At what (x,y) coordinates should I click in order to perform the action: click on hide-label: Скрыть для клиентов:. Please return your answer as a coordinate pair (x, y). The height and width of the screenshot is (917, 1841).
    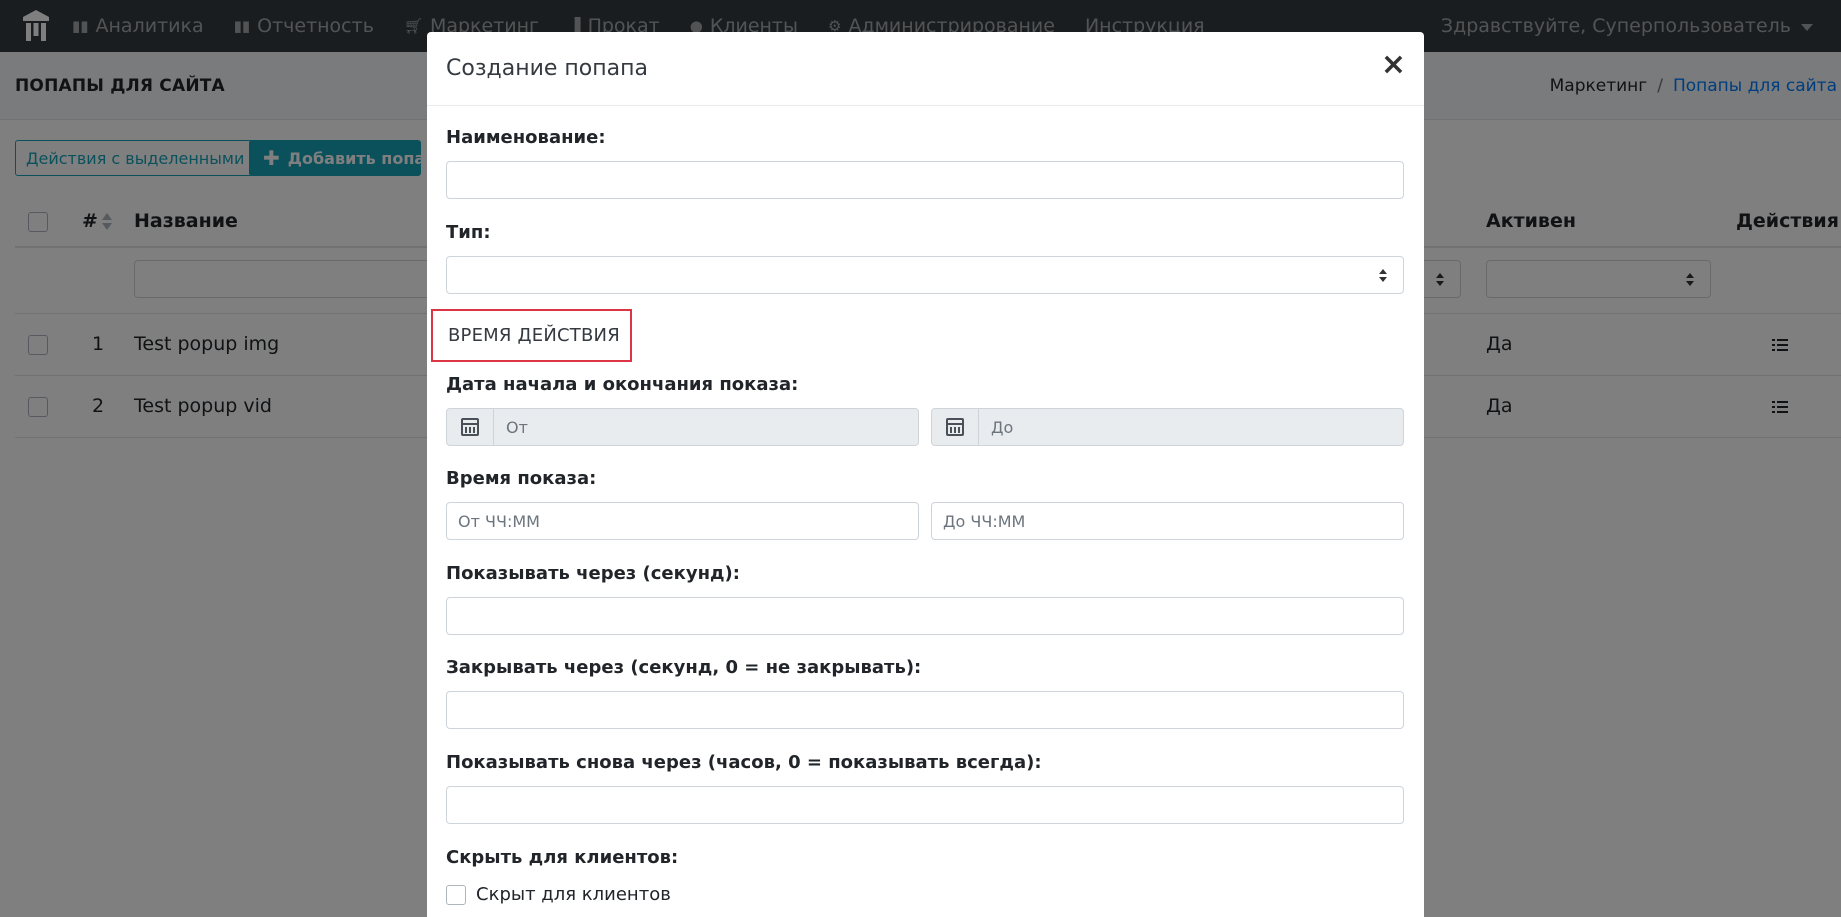
    Looking at the image, I should click on (562, 857).